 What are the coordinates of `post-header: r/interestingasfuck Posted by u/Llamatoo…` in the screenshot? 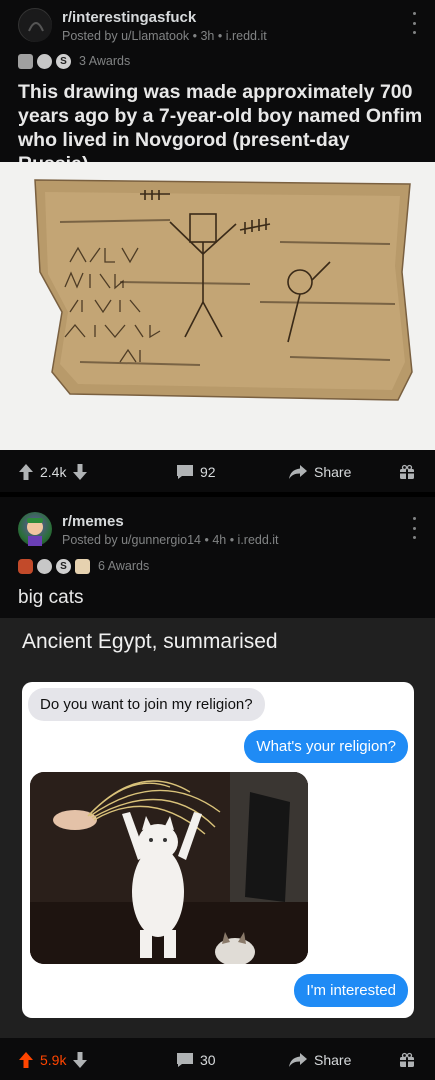 It's located at (218, 28).